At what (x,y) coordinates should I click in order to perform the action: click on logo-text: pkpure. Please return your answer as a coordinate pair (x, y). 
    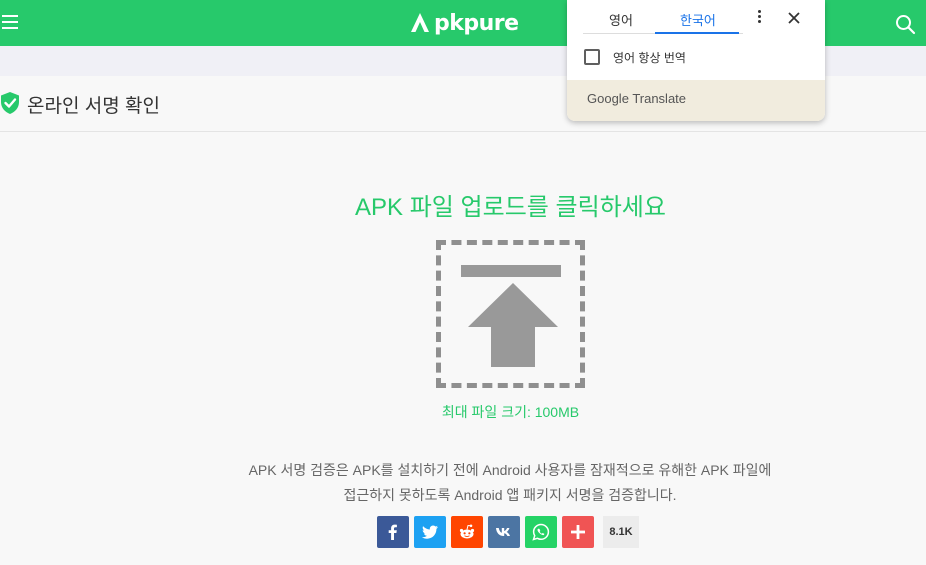
    Looking at the image, I should click on (476, 23).